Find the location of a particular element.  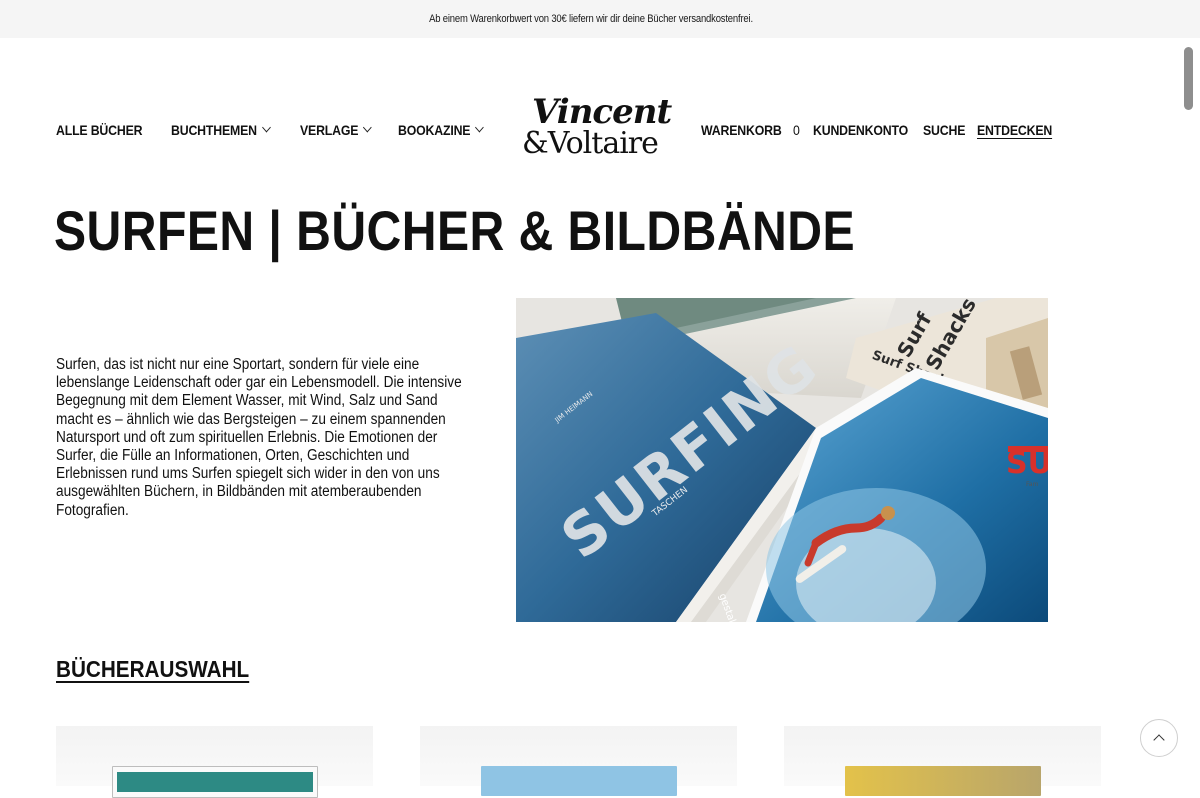

logo-line-2: &Voltaire is located at coordinates (590, 143).